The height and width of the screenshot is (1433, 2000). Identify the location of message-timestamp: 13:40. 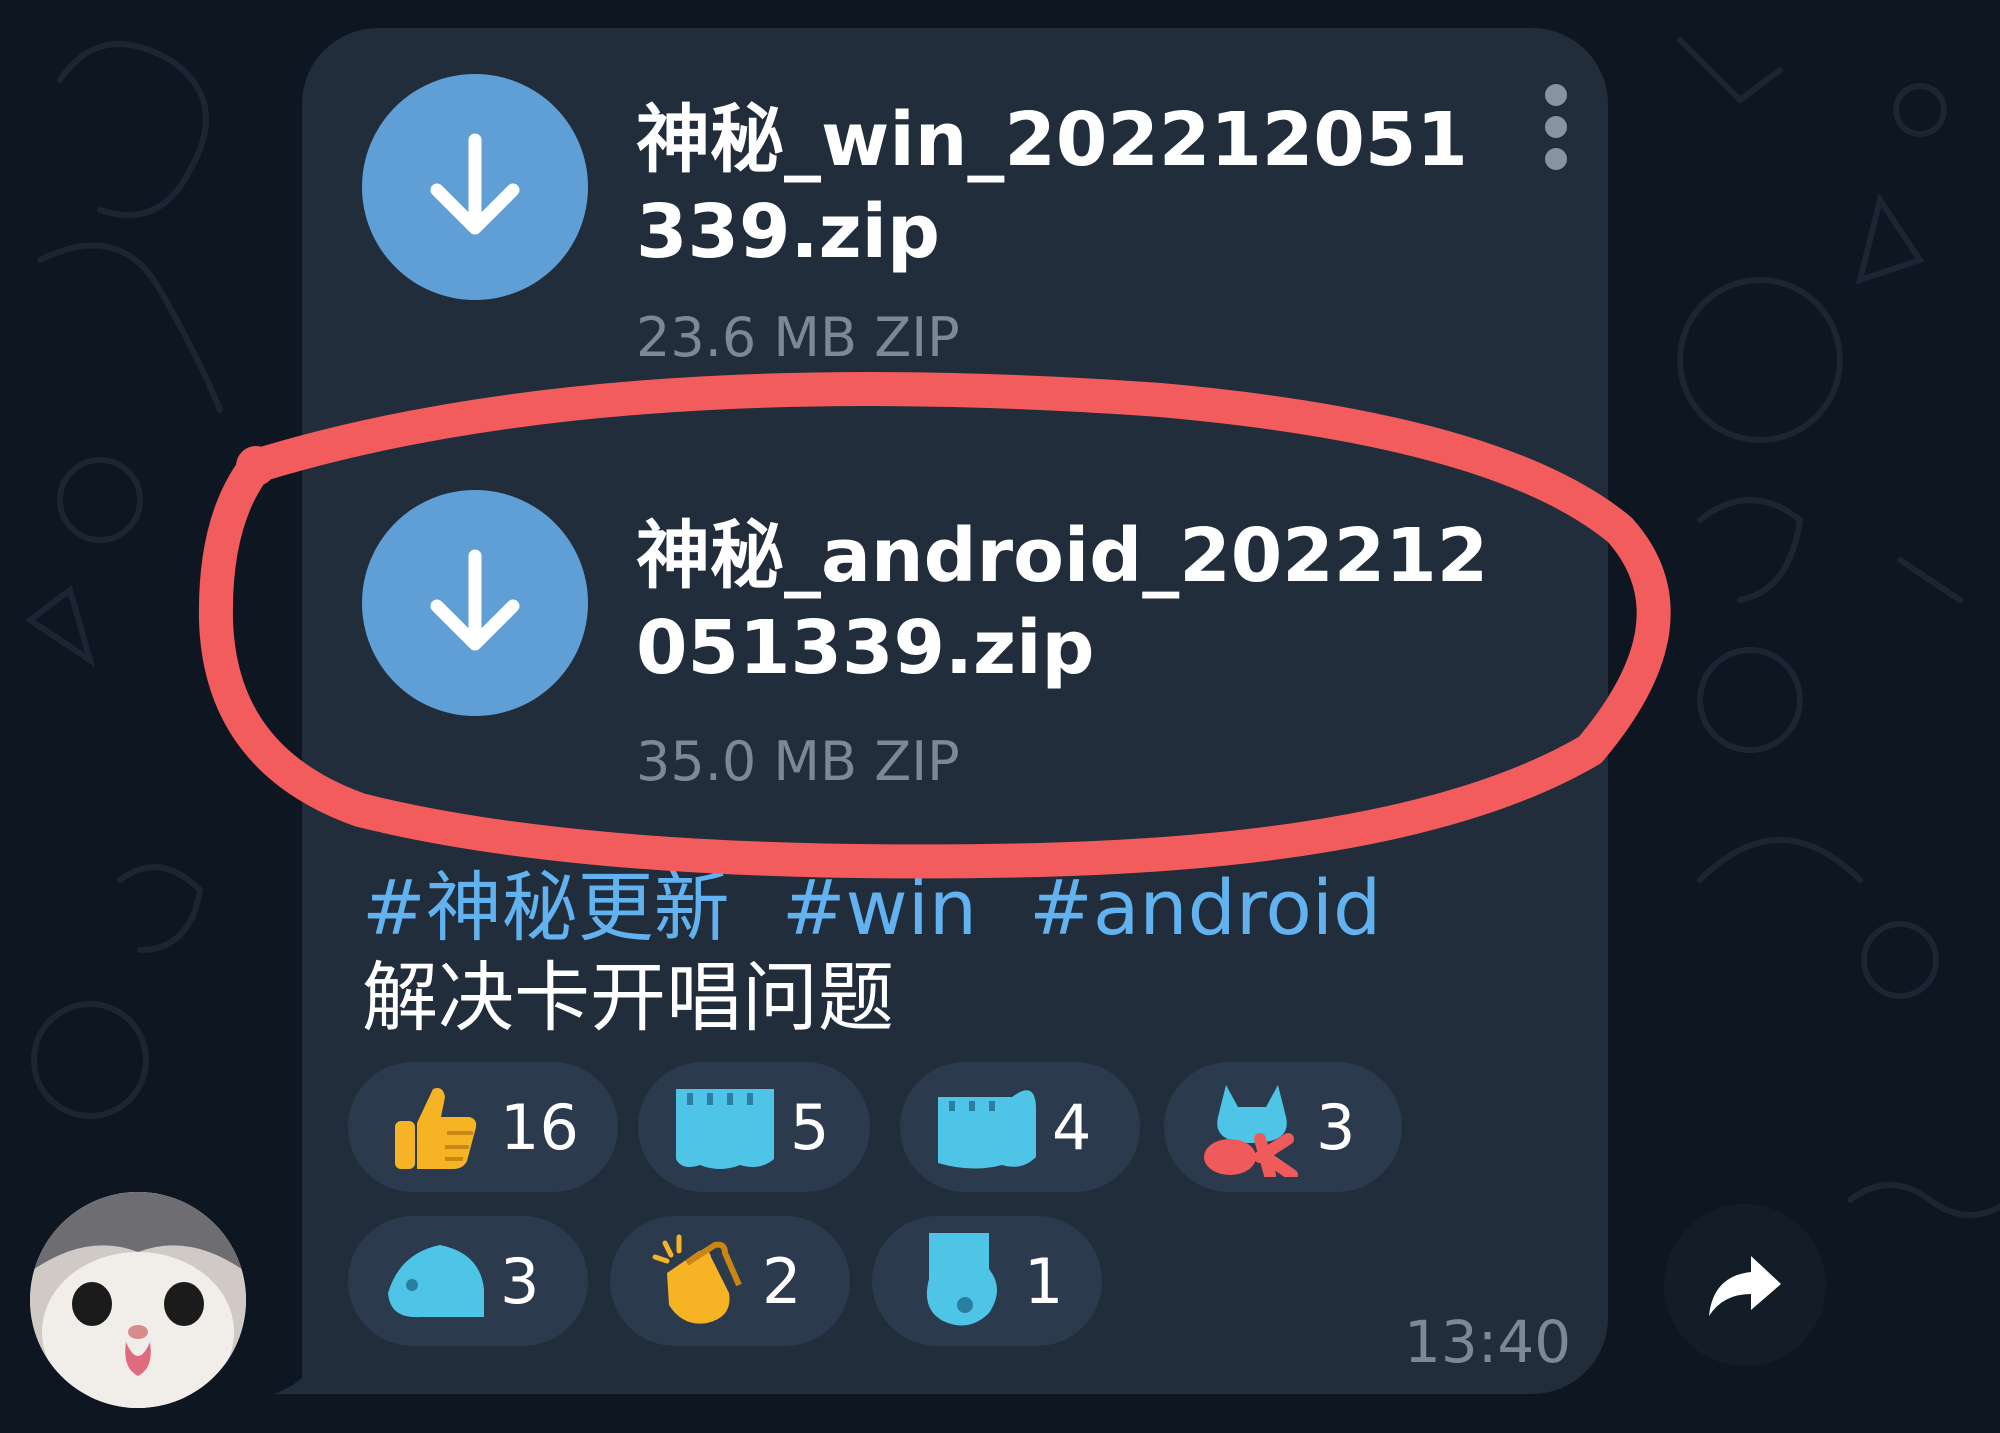
(1488, 1342).